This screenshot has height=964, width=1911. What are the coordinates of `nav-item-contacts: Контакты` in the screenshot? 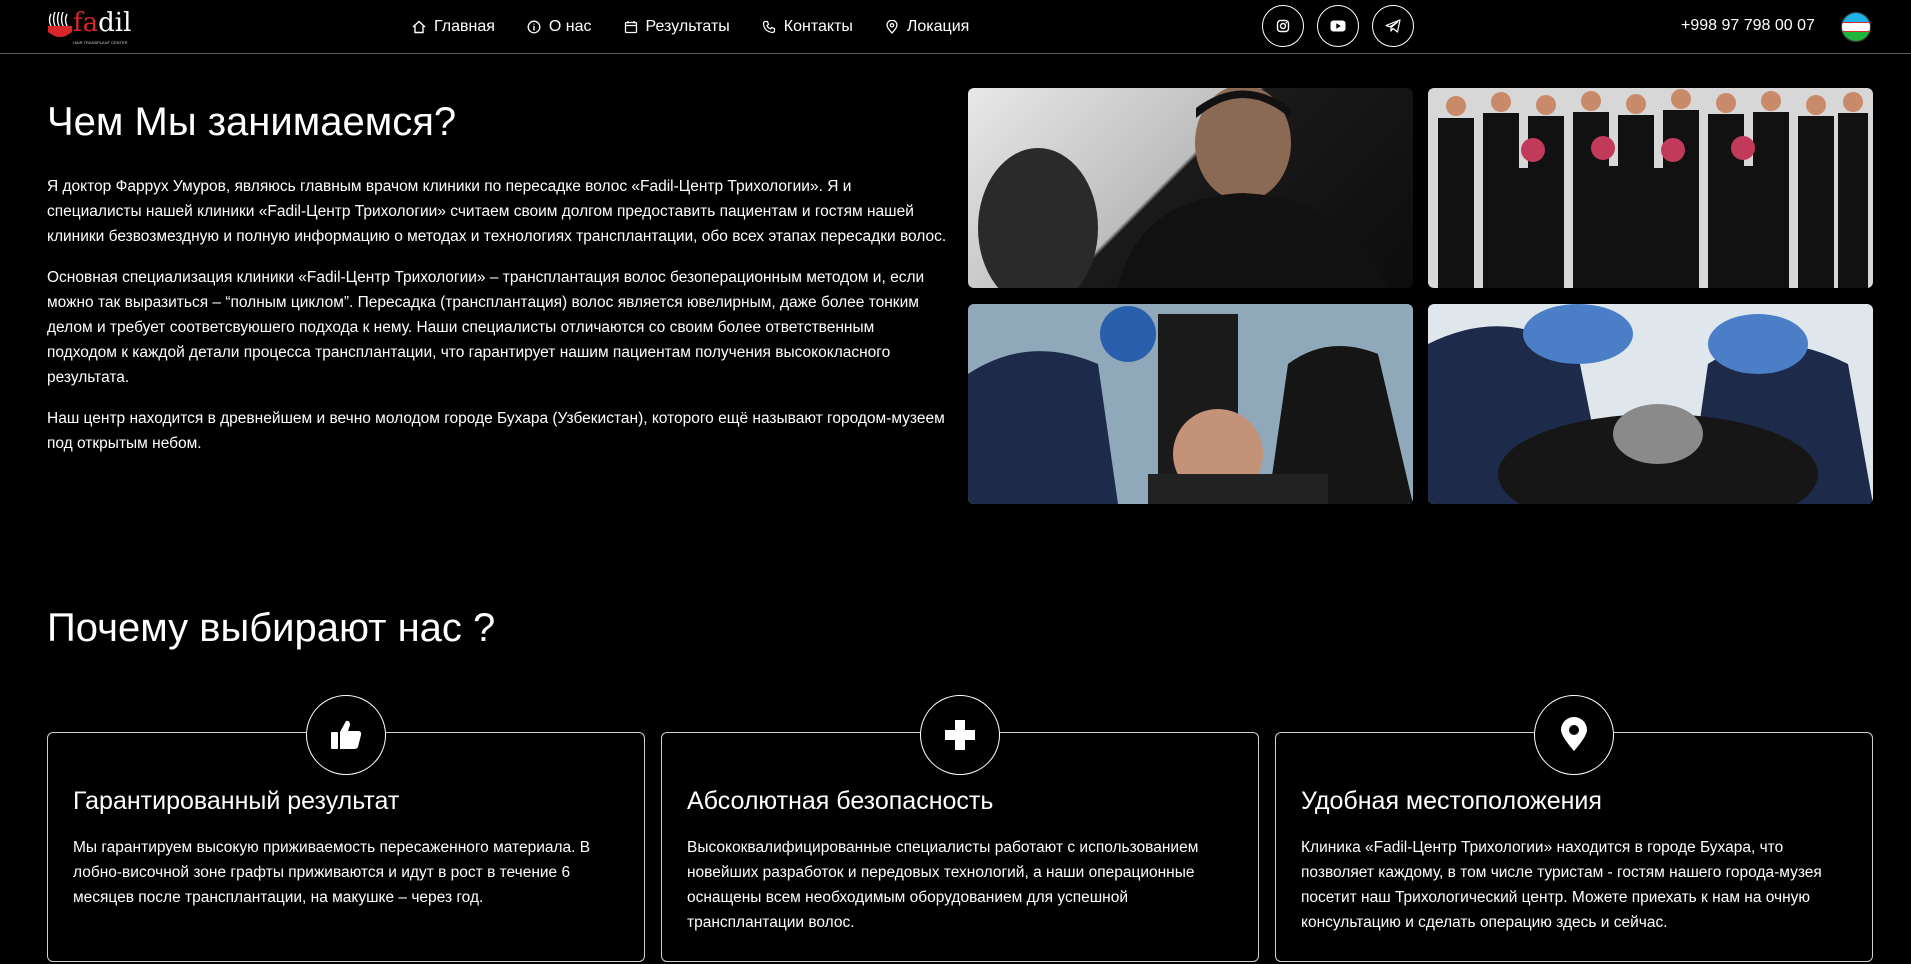 It's located at (807, 27).